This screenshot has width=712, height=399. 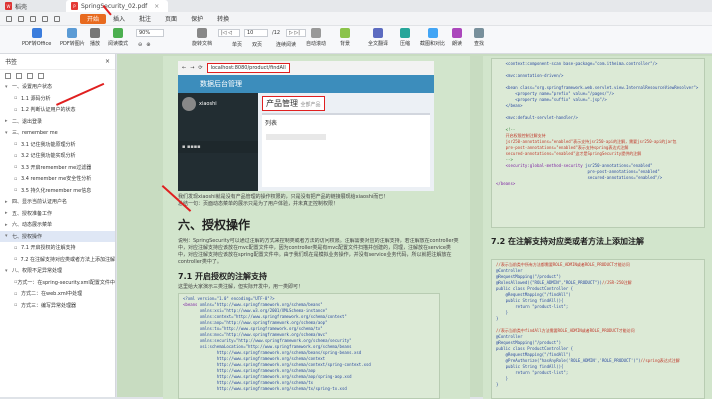 What do you see at coordinates (57, 225) in the screenshot?
I see `bookmark-item: ▸ 六、动态展示菜单` at bounding box center [57, 225].